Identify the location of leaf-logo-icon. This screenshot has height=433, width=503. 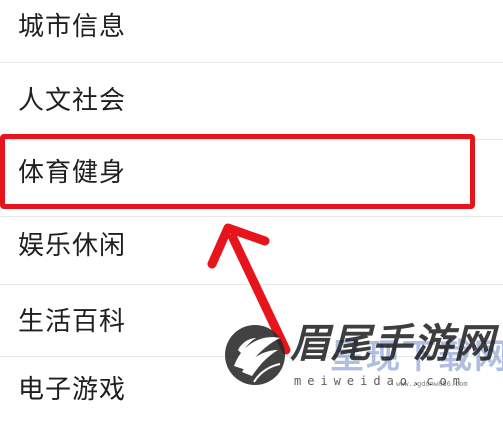
(255, 355).